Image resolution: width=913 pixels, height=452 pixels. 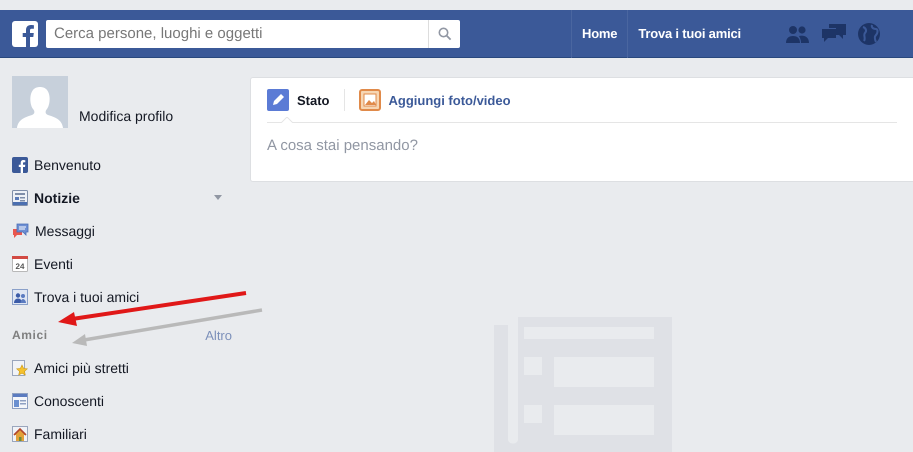 I want to click on sidebar-item: Messaggi, so click(x=131, y=230).